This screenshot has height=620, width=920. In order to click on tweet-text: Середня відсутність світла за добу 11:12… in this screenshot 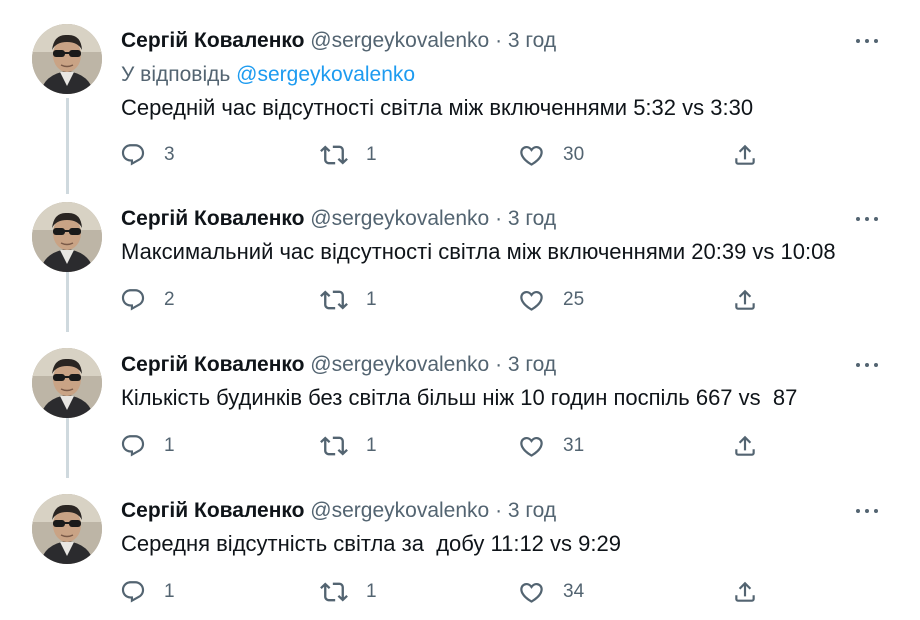, I will do `click(371, 543)`.